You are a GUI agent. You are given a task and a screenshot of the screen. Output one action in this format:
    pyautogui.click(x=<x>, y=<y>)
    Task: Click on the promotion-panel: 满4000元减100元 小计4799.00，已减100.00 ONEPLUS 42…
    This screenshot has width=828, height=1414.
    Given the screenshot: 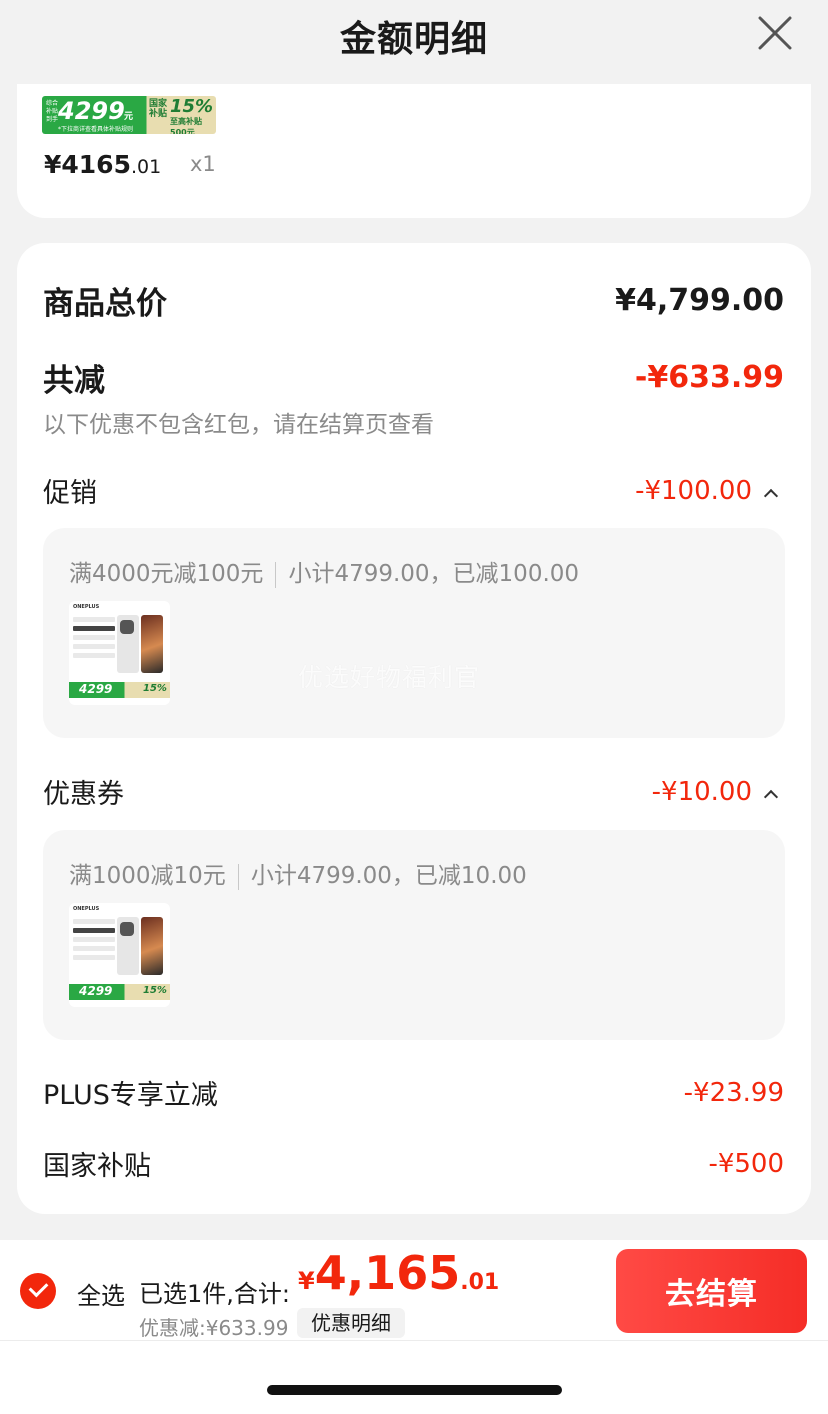 What is the action you would take?
    pyautogui.click(x=414, y=633)
    